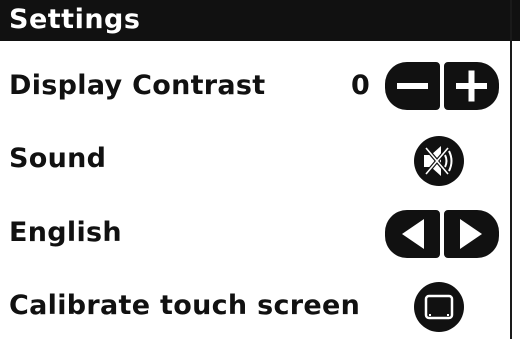 The image size is (520, 339). I want to click on sound-label: Sound, so click(58, 158).